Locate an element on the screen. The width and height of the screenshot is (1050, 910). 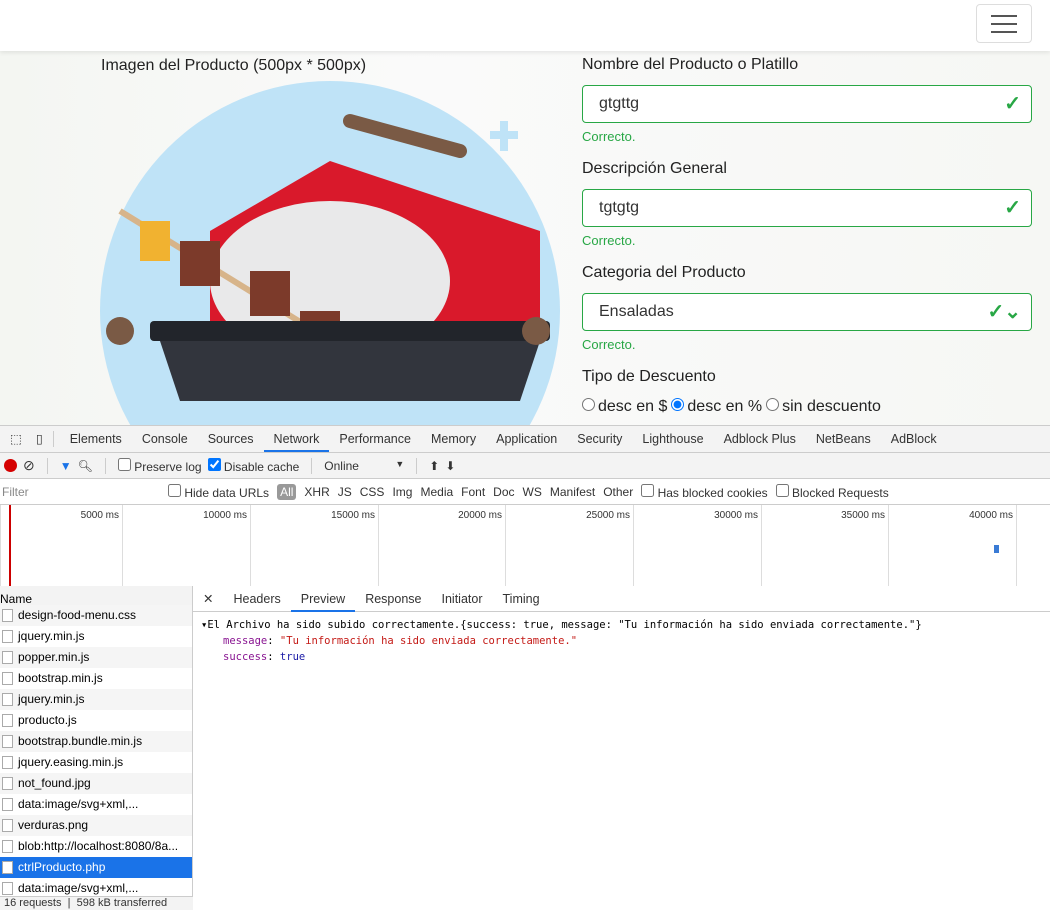
filter-img: Img is located at coordinates (402, 492).